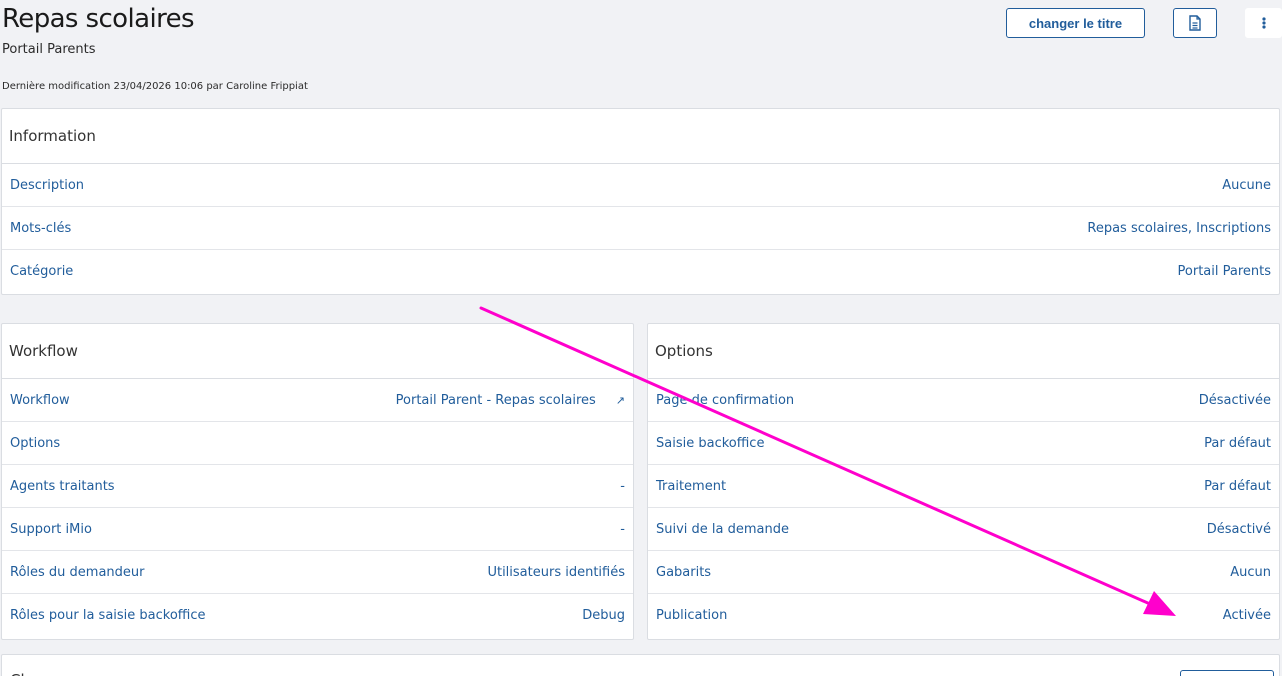  What do you see at coordinates (40, 400) in the screenshot?
I see `row-label: Workflow` at bounding box center [40, 400].